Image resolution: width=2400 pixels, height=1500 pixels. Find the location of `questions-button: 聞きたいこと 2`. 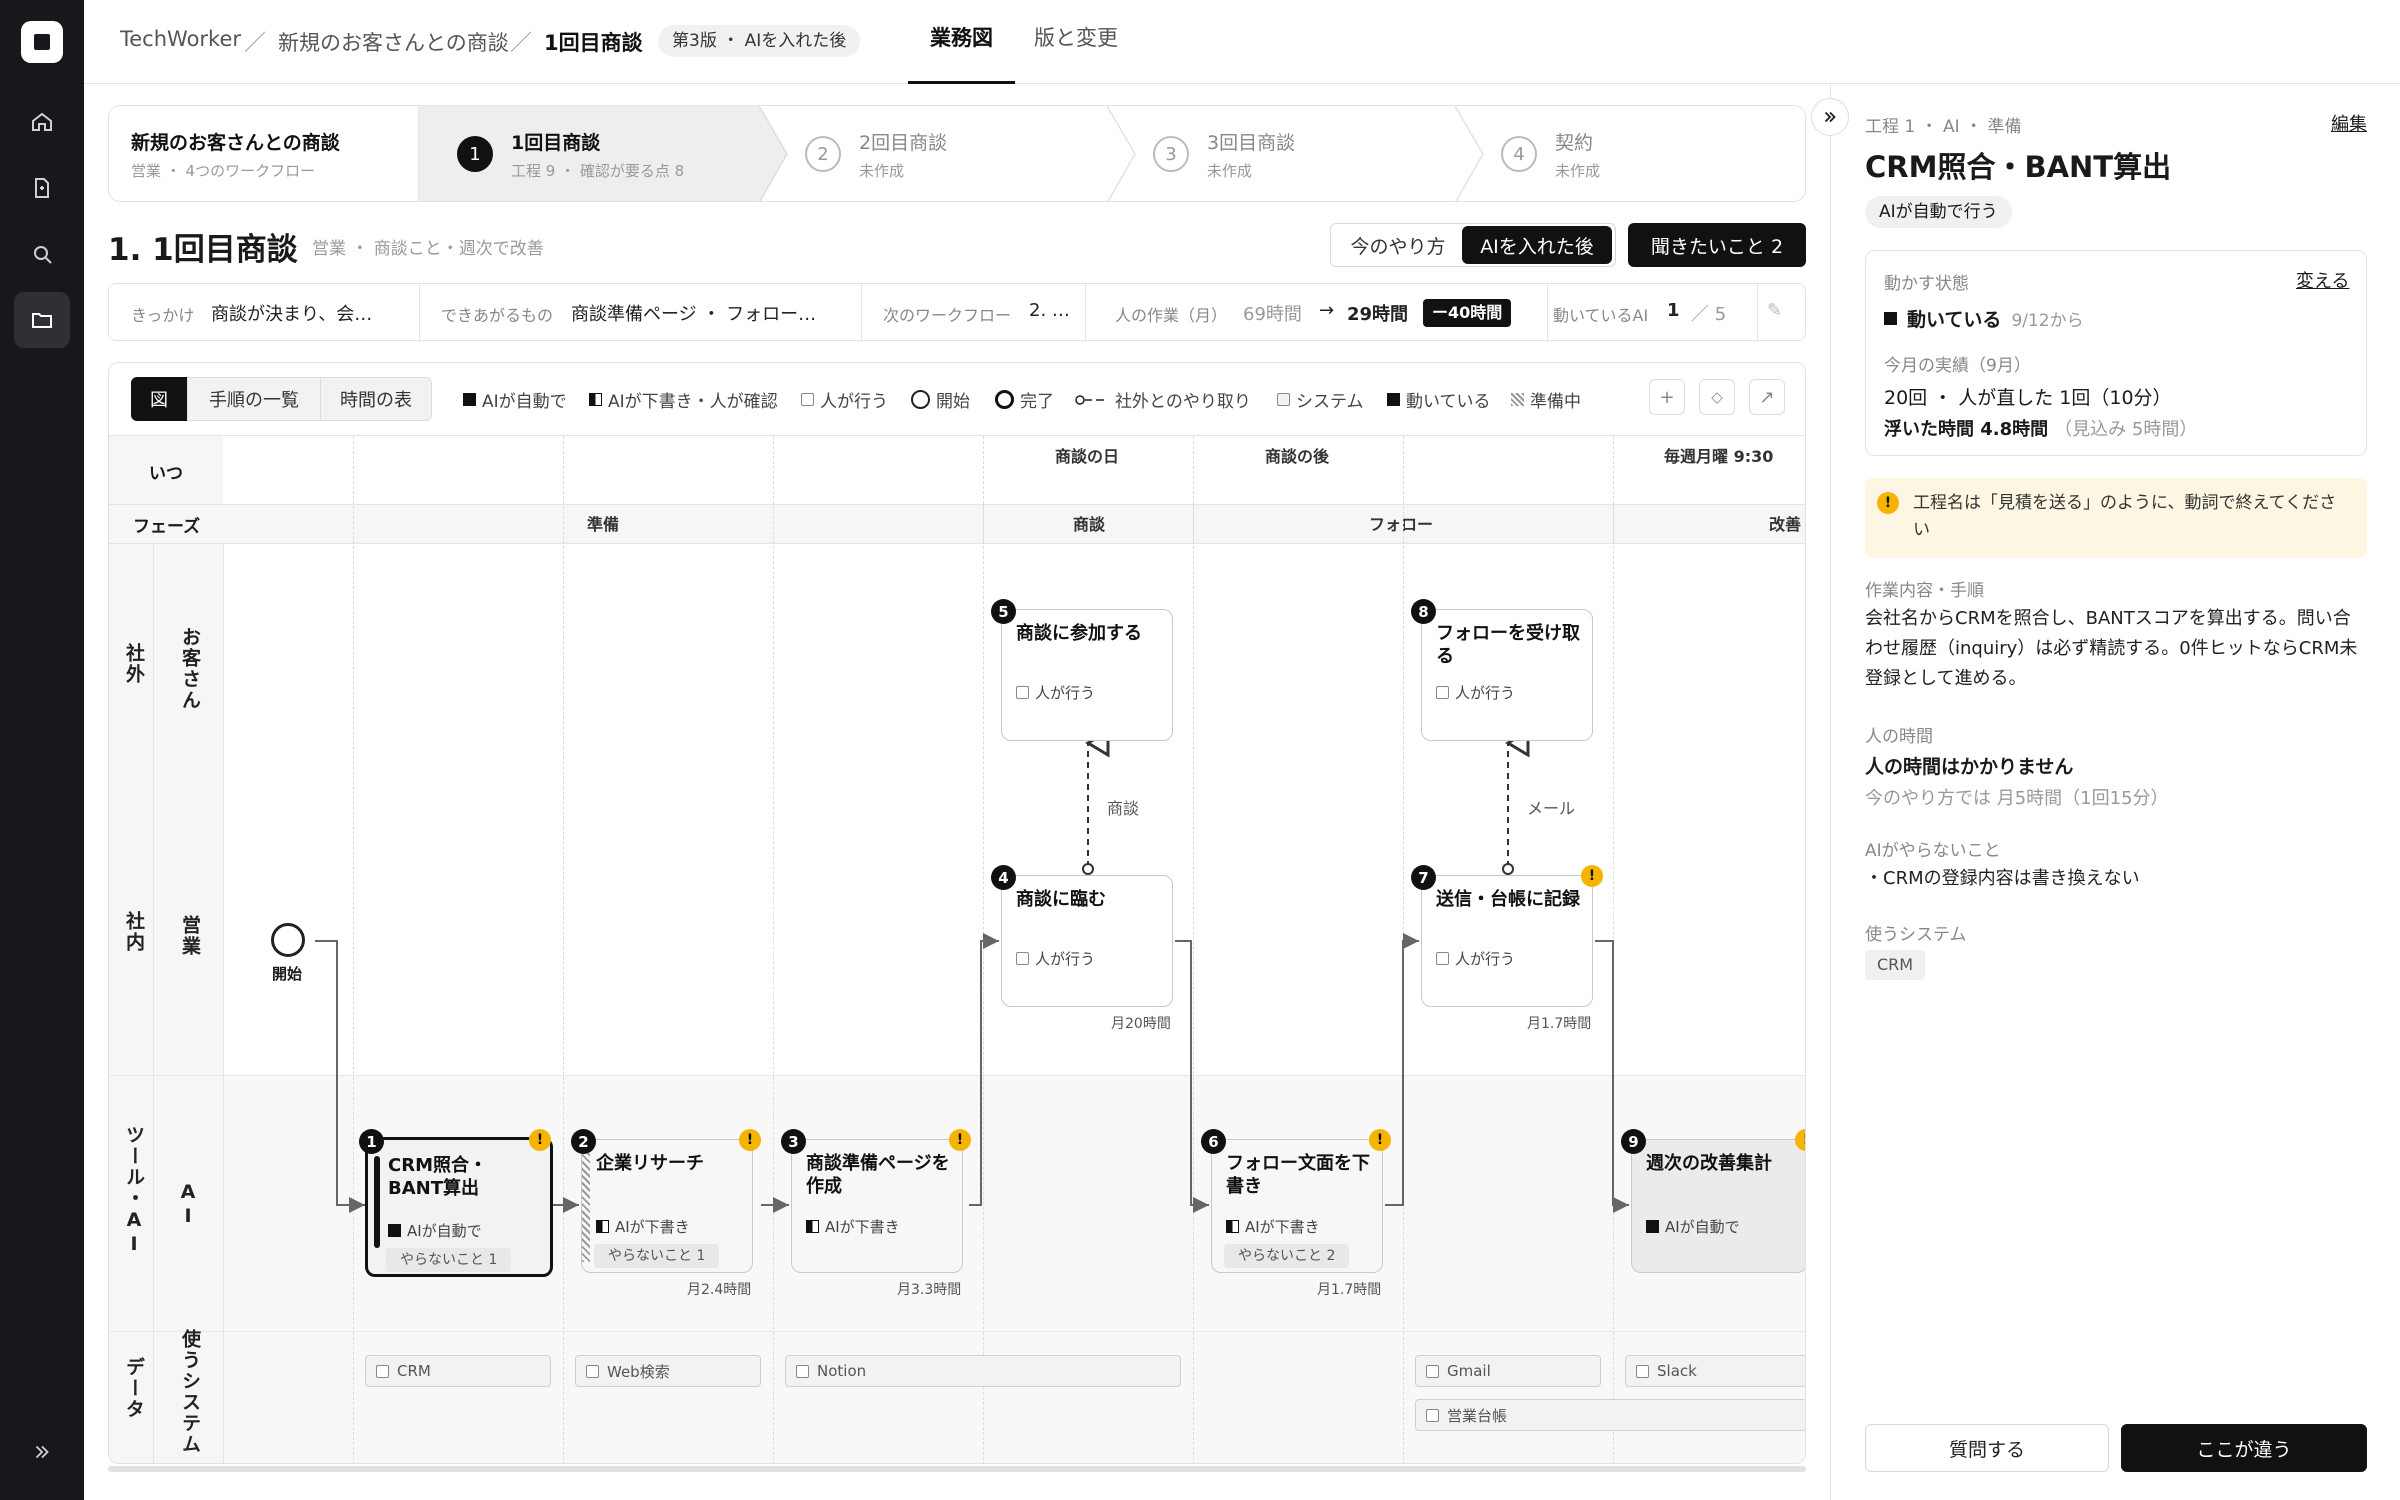

questions-button: 聞きたいこと 2 is located at coordinates (1717, 245).